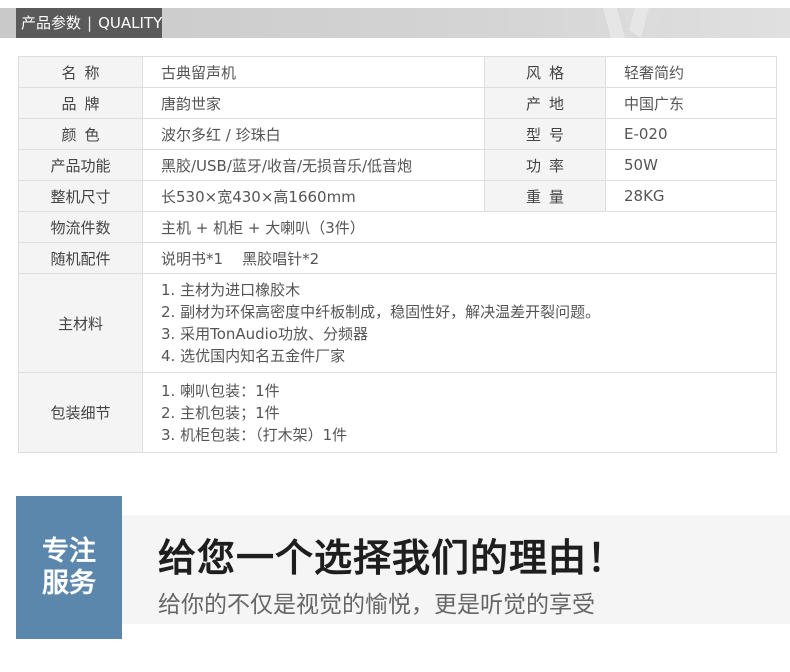 This screenshot has width=790, height=672. I want to click on spec-value-name: 古典留声机, so click(313, 72).